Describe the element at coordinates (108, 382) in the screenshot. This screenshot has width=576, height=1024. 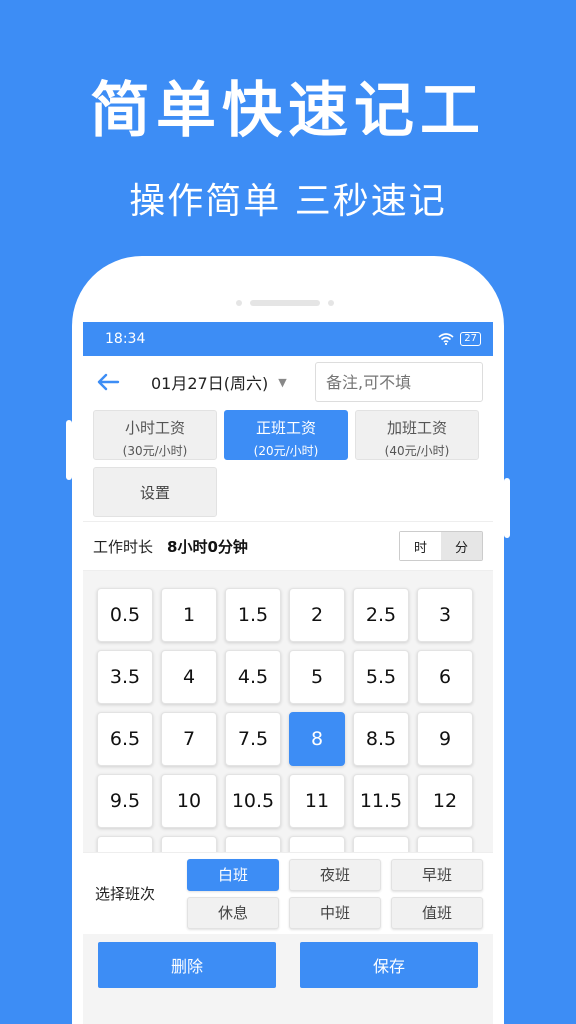
I see `back-arrow-icon` at that location.